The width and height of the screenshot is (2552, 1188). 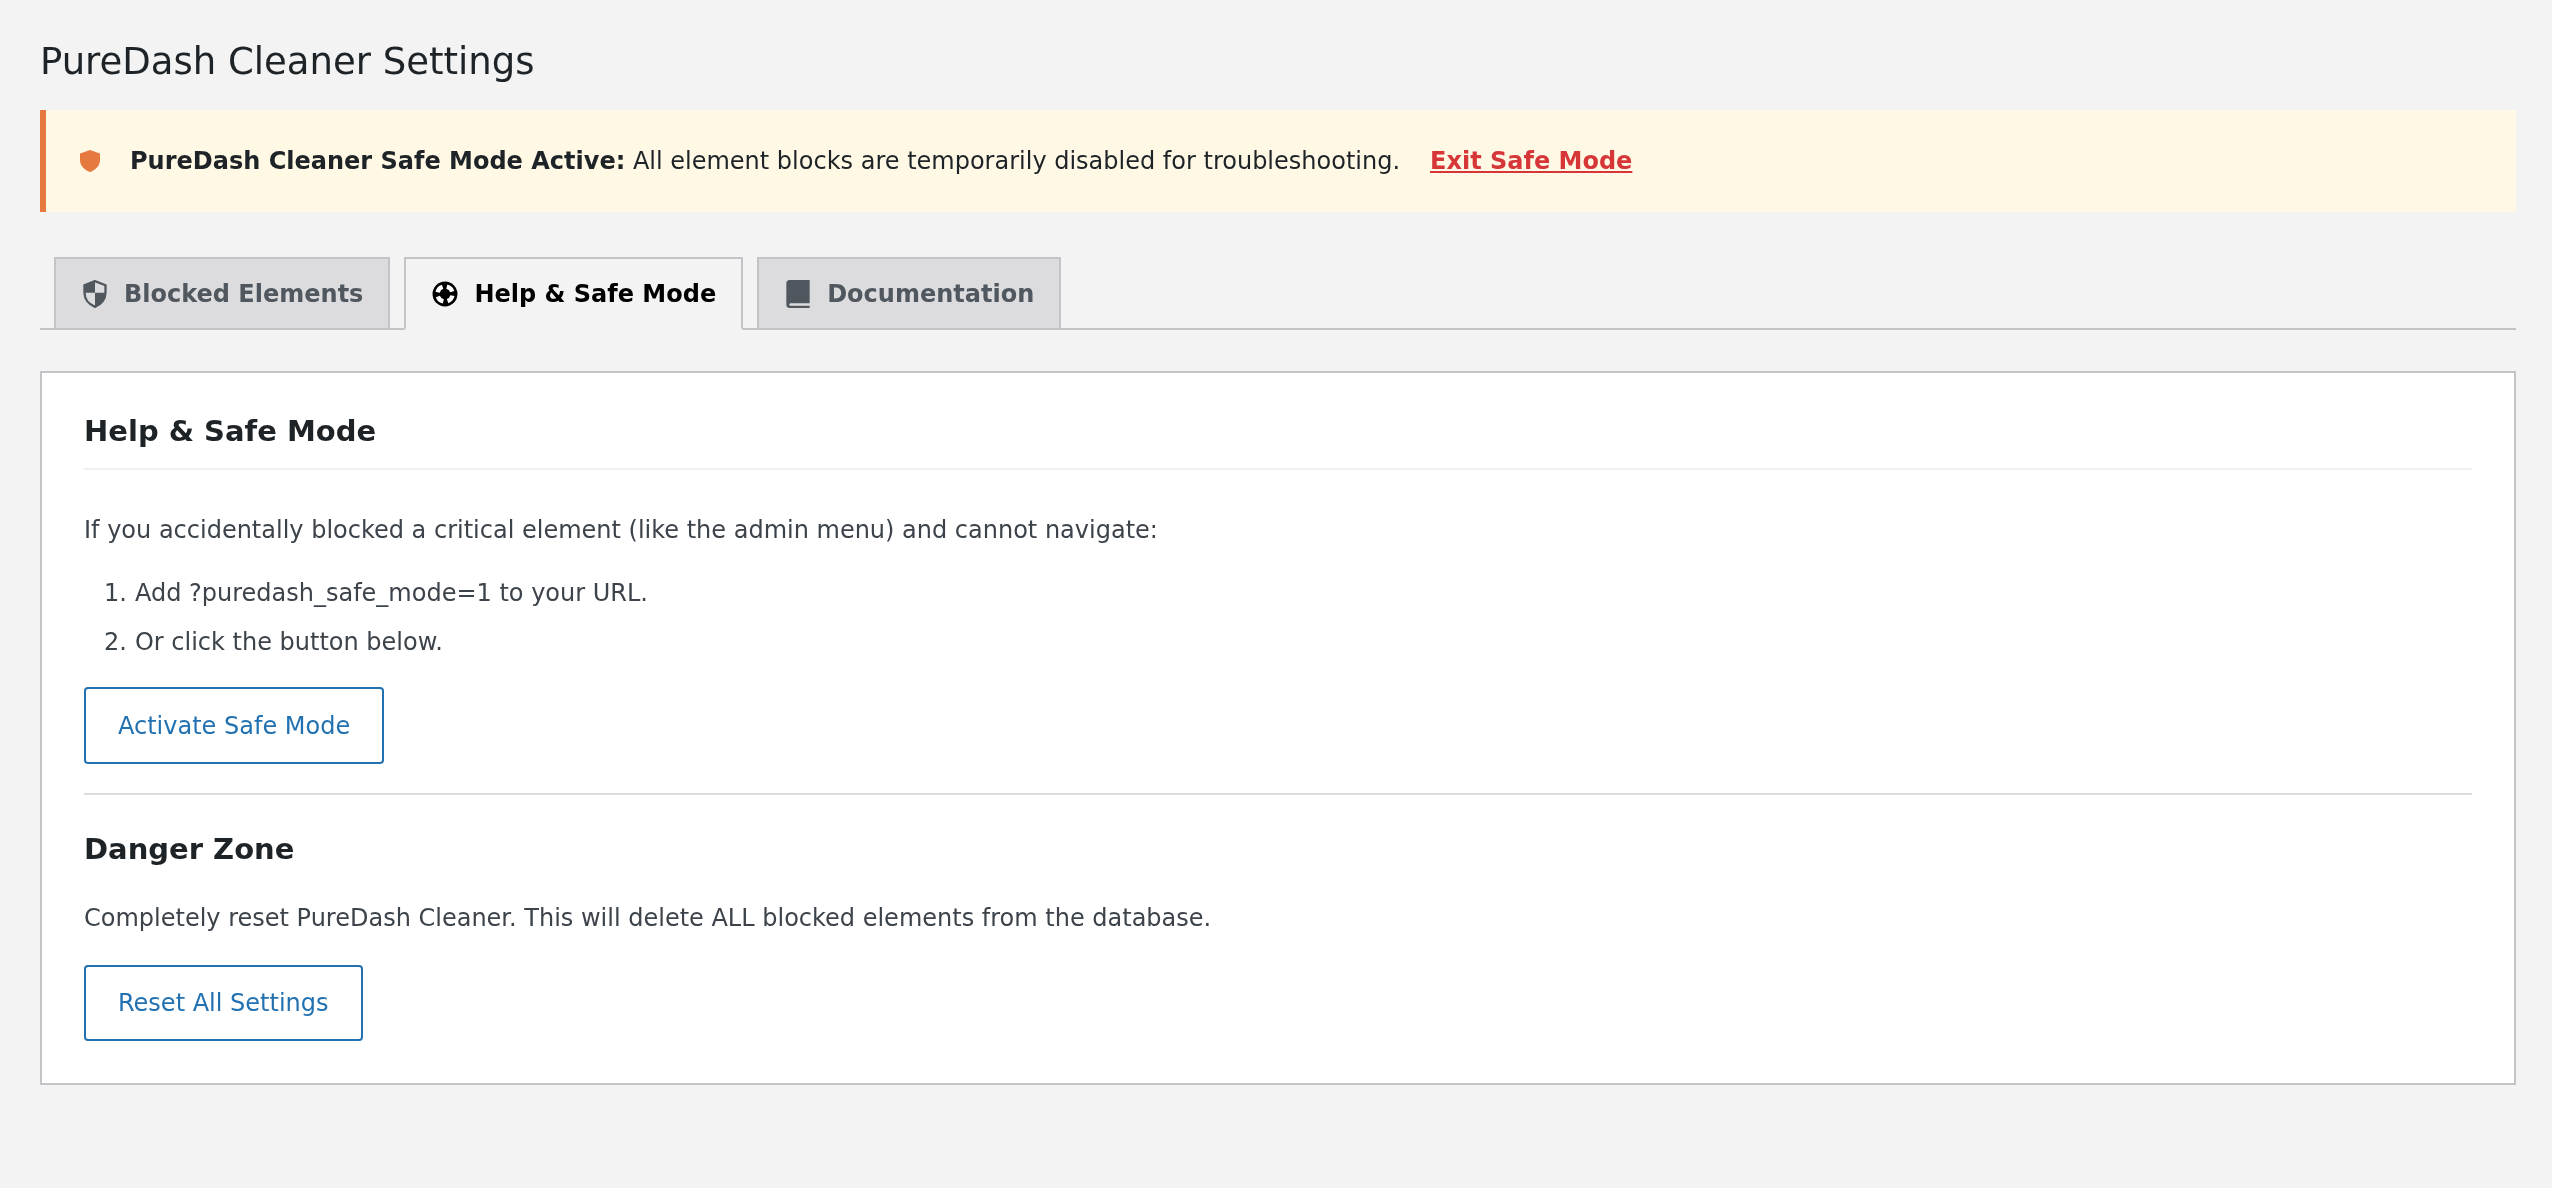 What do you see at coordinates (288, 62) in the screenshot?
I see `page-title: PureDash Cleaner Settings` at bounding box center [288, 62].